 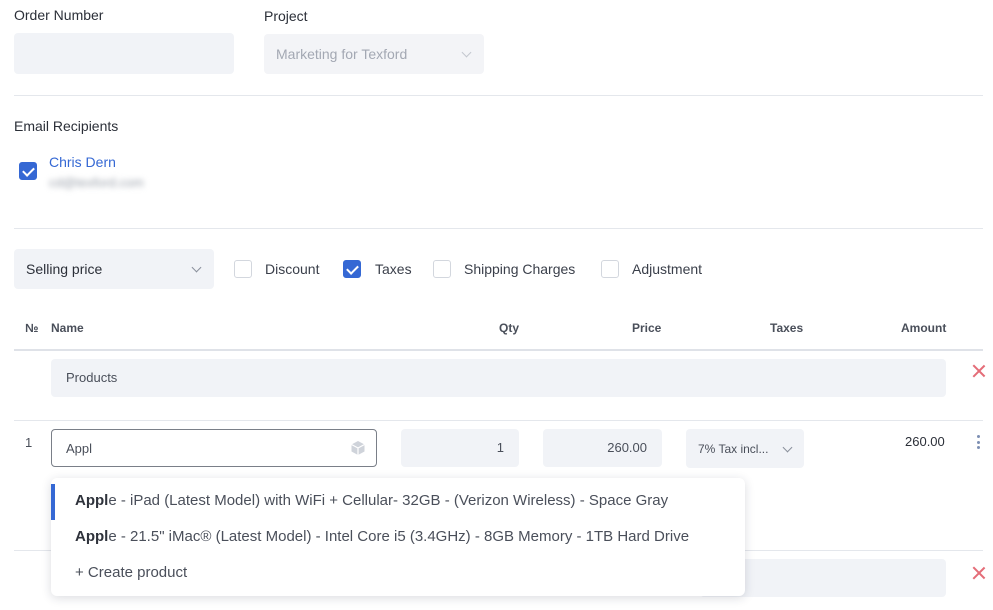 I want to click on price-value: 260.00, so click(x=627, y=447).